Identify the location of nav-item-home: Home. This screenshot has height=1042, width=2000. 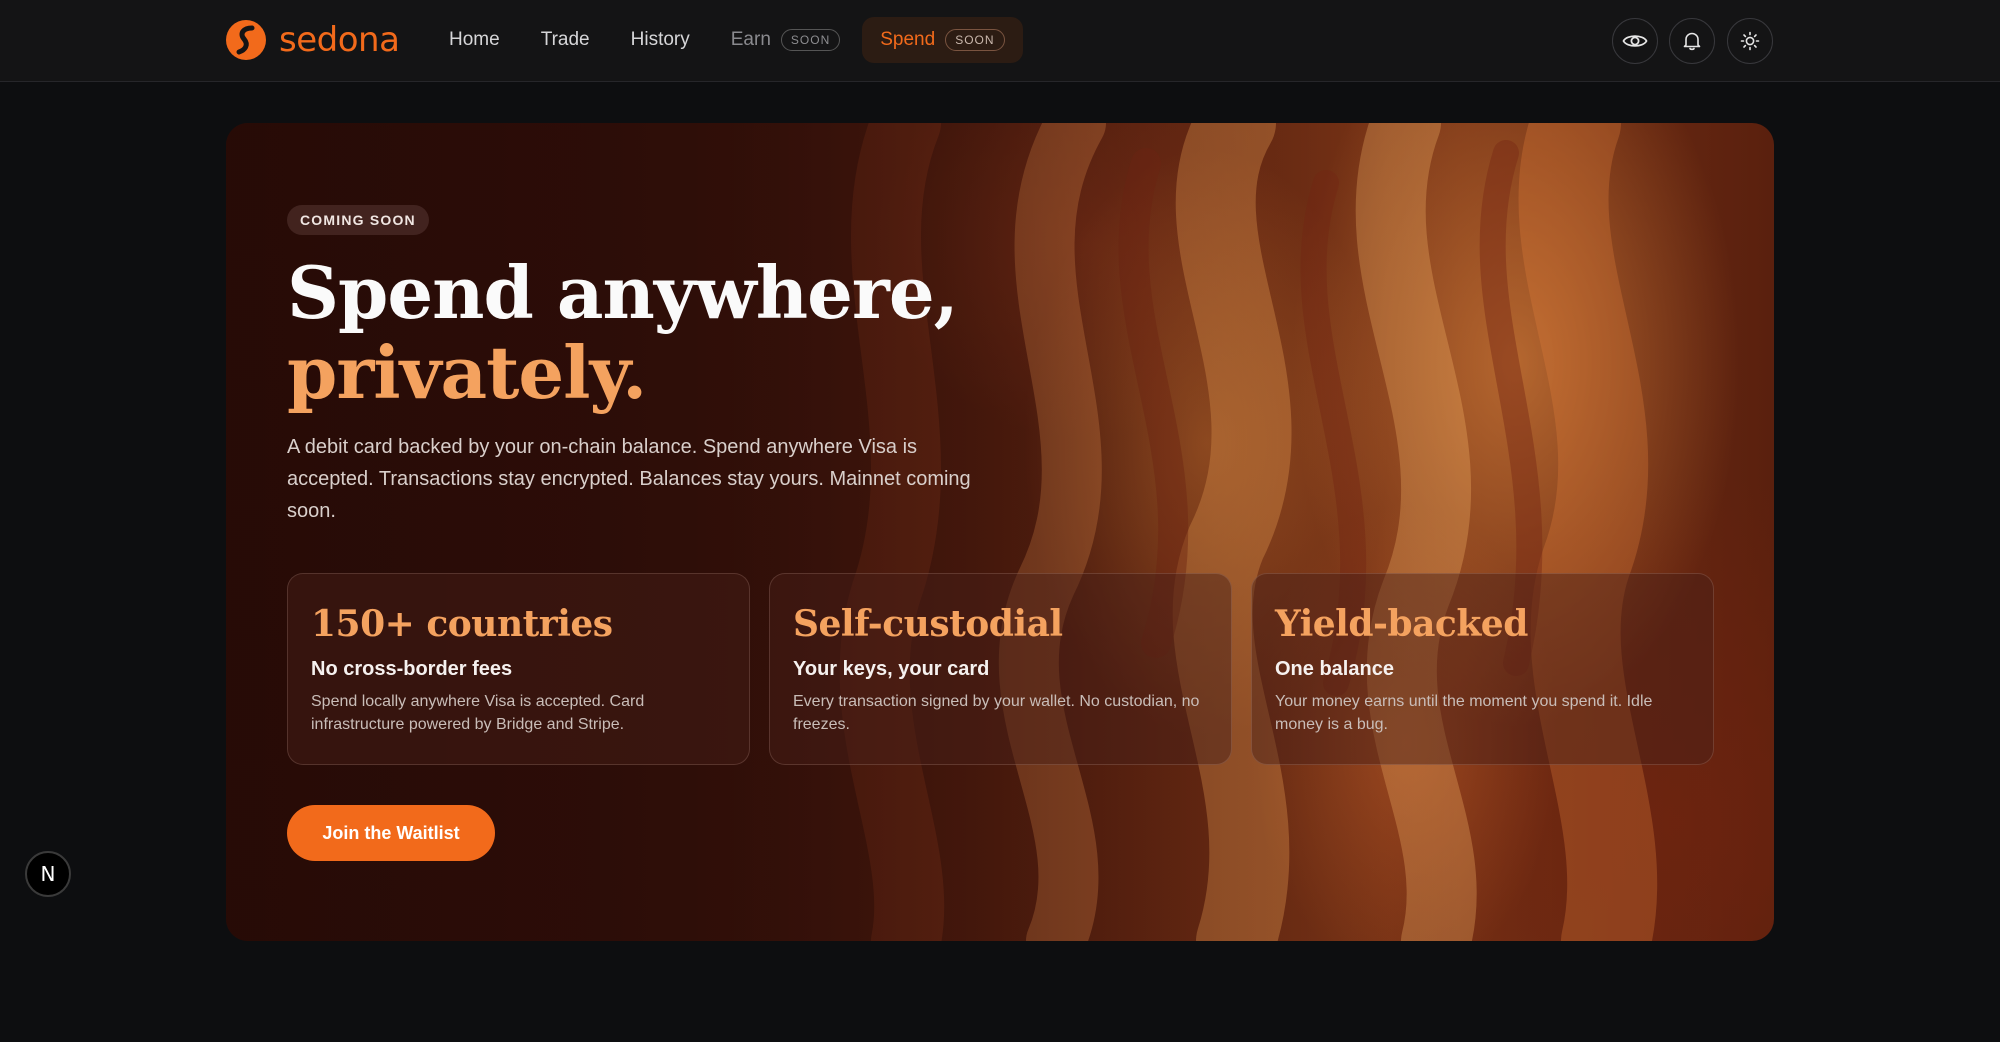
(474, 40).